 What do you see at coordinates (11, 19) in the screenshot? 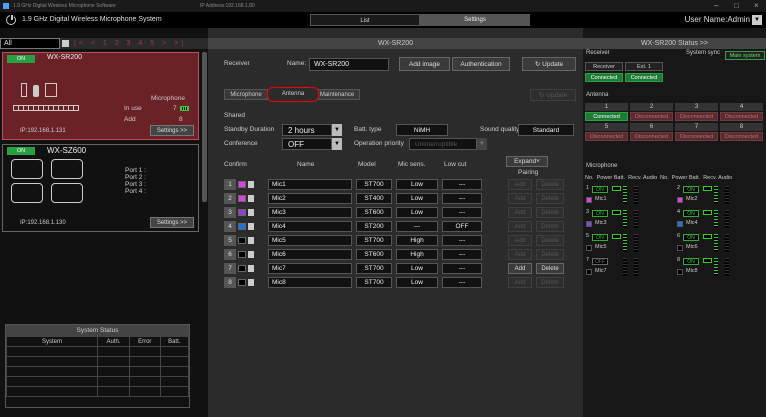
I see `power-icon` at bounding box center [11, 19].